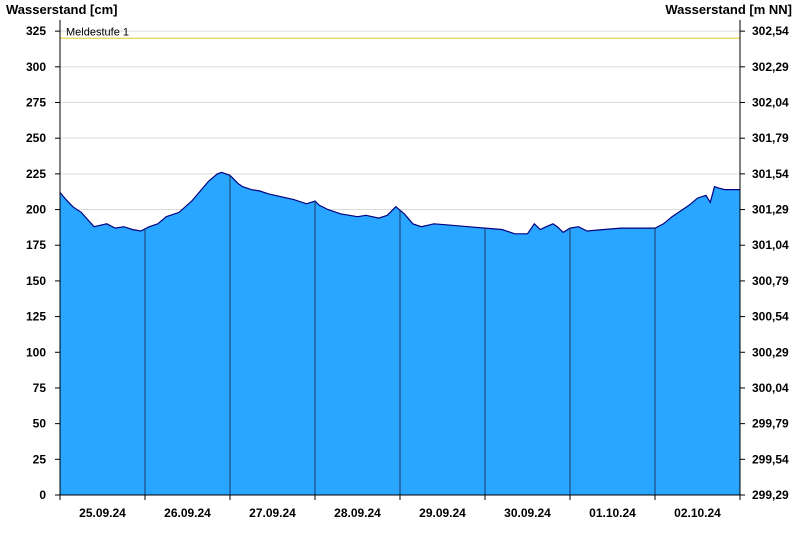 The image size is (800, 550). What do you see at coordinates (770, 174) in the screenshot?
I see `right-tick-label-9: 301,54` at bounding box center [770, 174].